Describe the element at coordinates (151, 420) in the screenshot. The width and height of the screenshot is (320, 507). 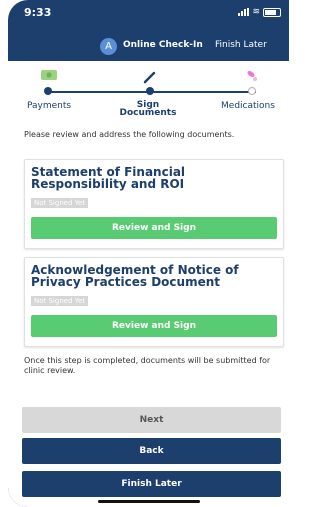
I see `next-button: Next` at that location.